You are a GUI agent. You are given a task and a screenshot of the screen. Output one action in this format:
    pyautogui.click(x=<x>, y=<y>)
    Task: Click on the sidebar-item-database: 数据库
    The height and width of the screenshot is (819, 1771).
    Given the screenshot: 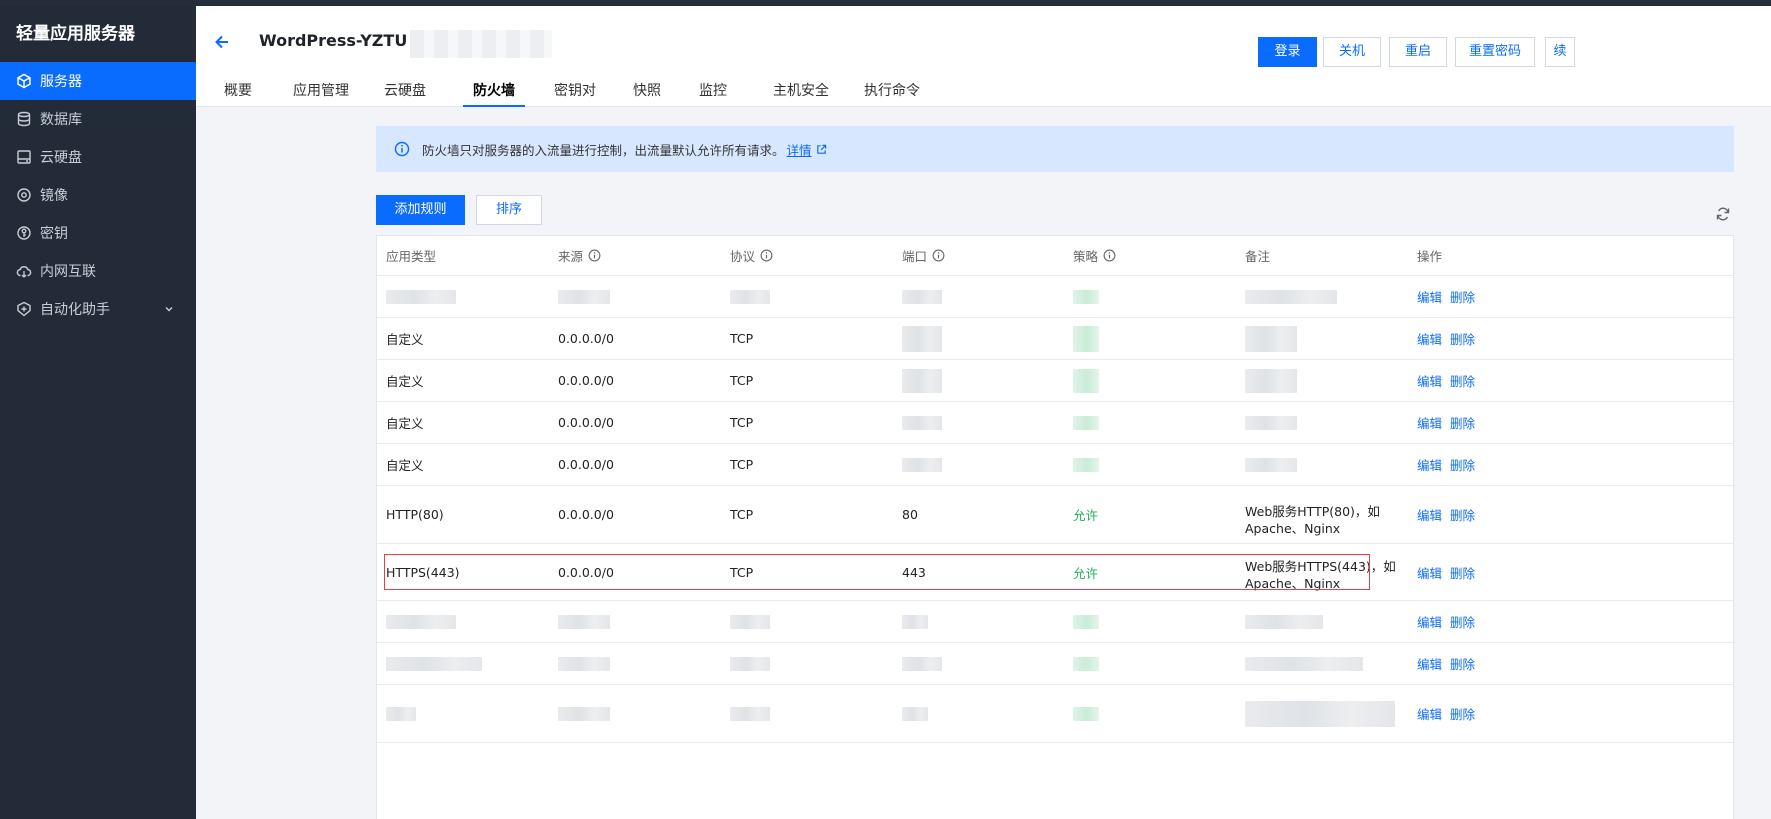 What is the action you would take?
    pyautogui.click(x=98, y=119)
    